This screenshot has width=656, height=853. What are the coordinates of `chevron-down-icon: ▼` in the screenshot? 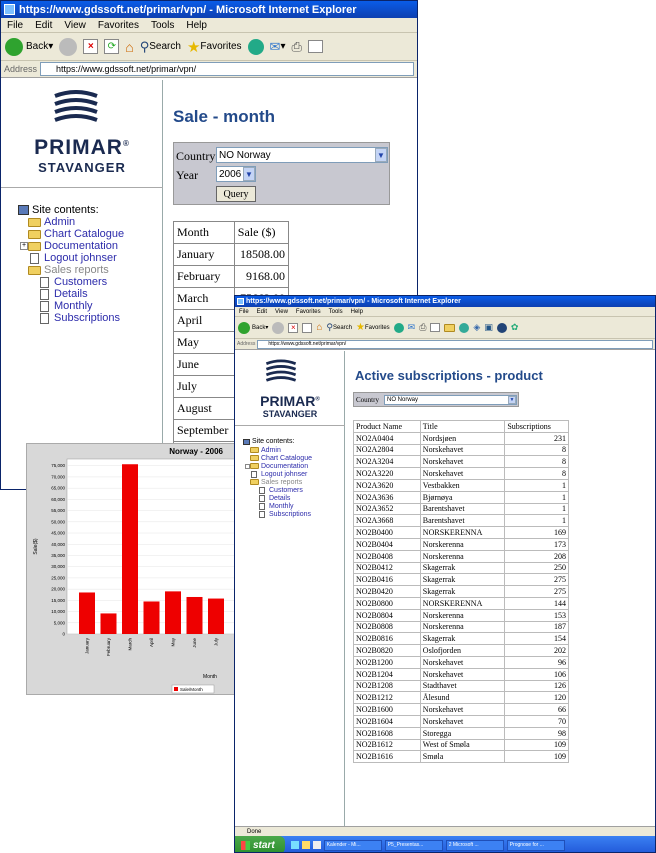 It's located at (512, 400).